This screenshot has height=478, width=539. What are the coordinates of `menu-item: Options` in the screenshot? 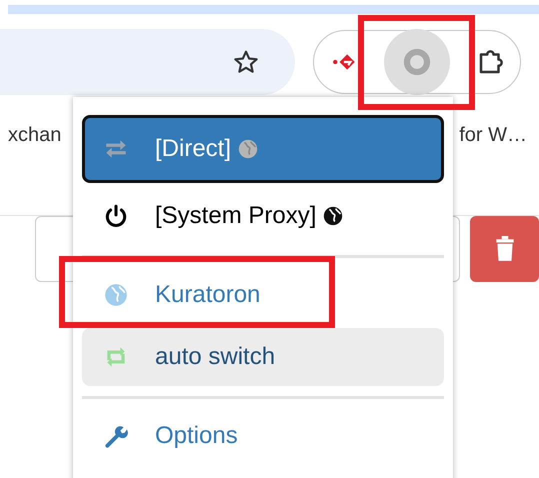 It's located at (263, 436).